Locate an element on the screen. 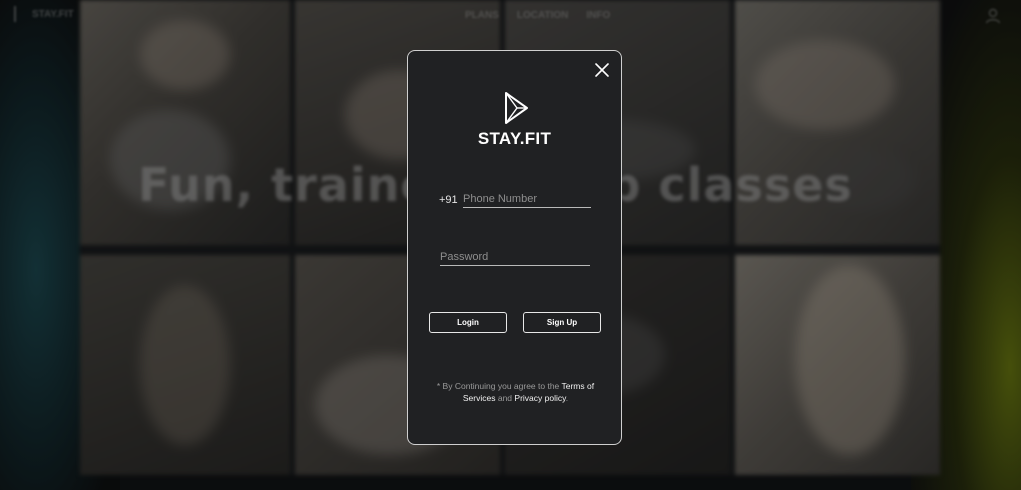  phone-number-input is located at coordinates (527, 200).